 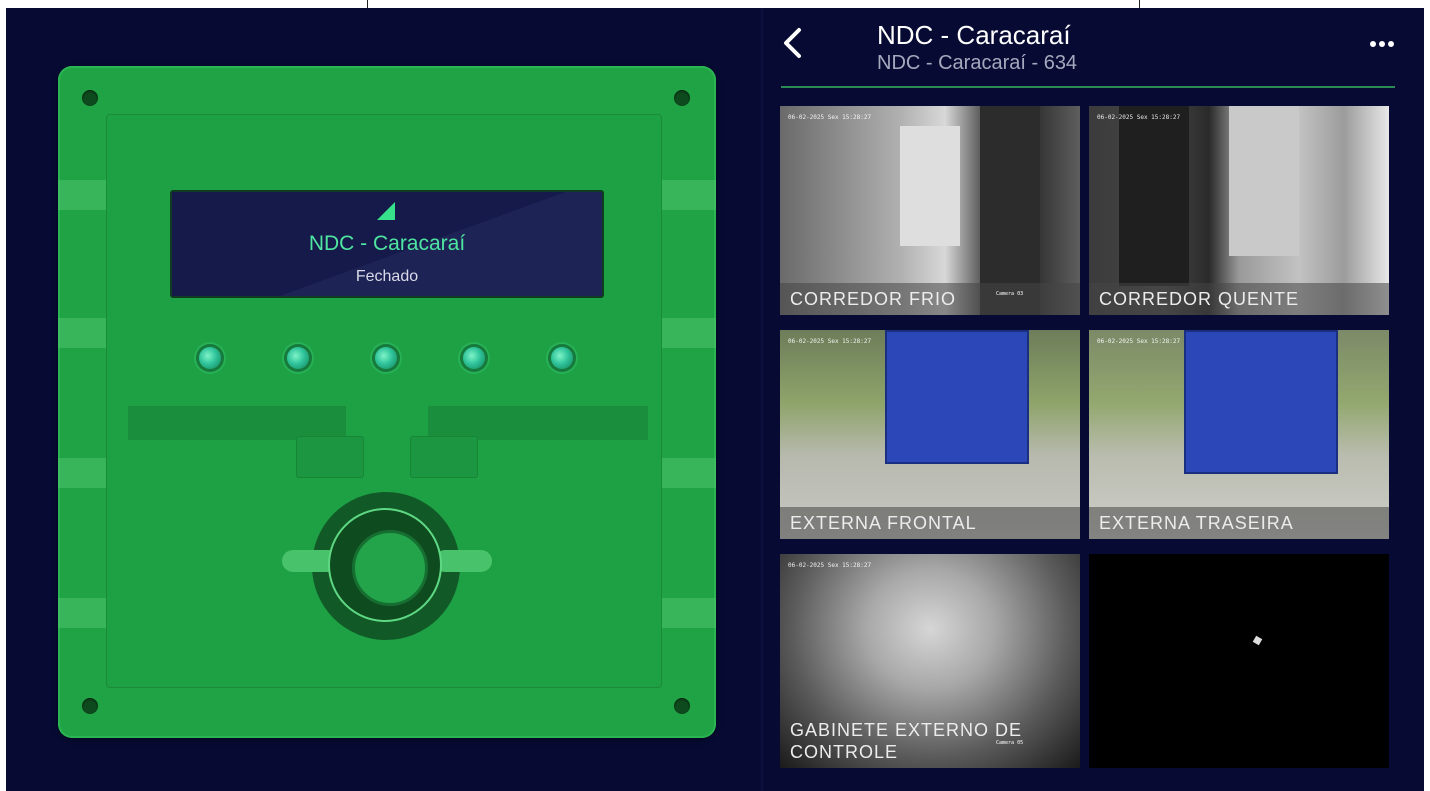 I want to click on camera-label: GABINETE EXTERNO DE CONTROLE, so click(x=906, y=741).